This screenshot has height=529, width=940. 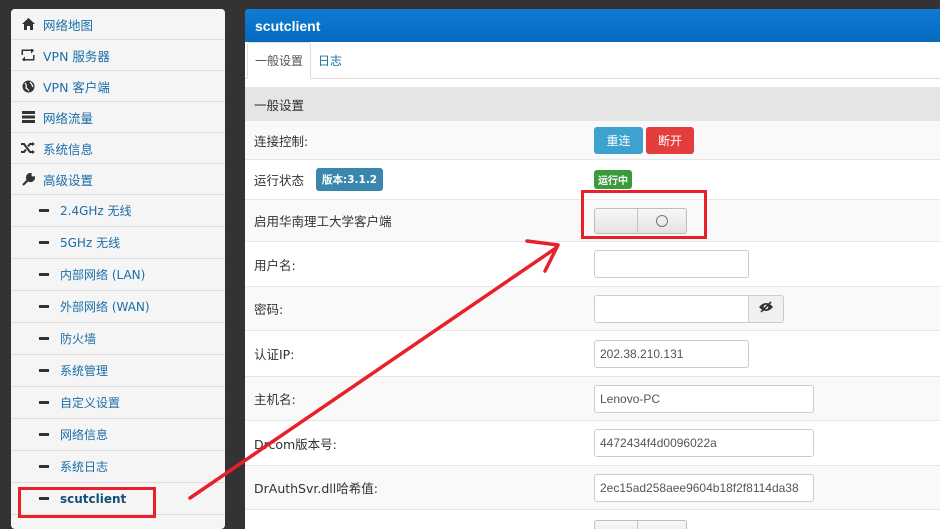 I want to click on run-status-label: 运行状态, so click(x=279, y=179).